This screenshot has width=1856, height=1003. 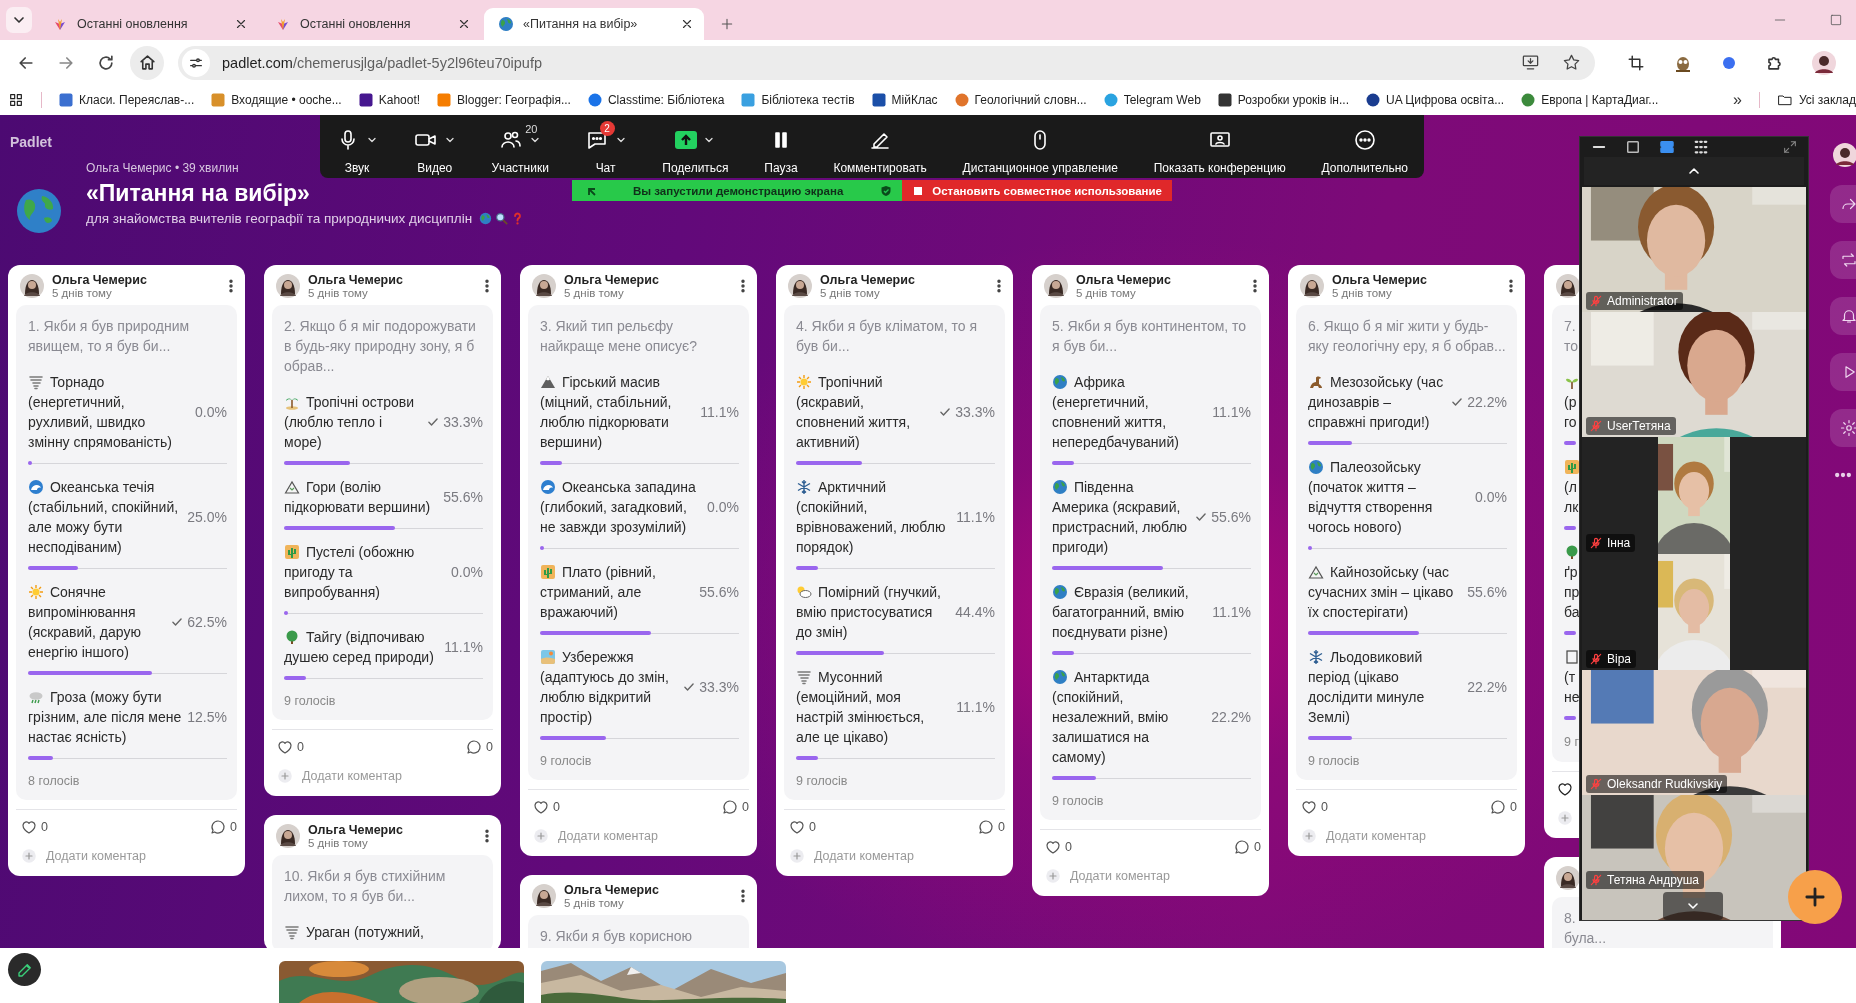 What do you see at coordinates (1572, 592) in the screenshot?
I see `poll-option: пр` at bounding box center [1572, 592].